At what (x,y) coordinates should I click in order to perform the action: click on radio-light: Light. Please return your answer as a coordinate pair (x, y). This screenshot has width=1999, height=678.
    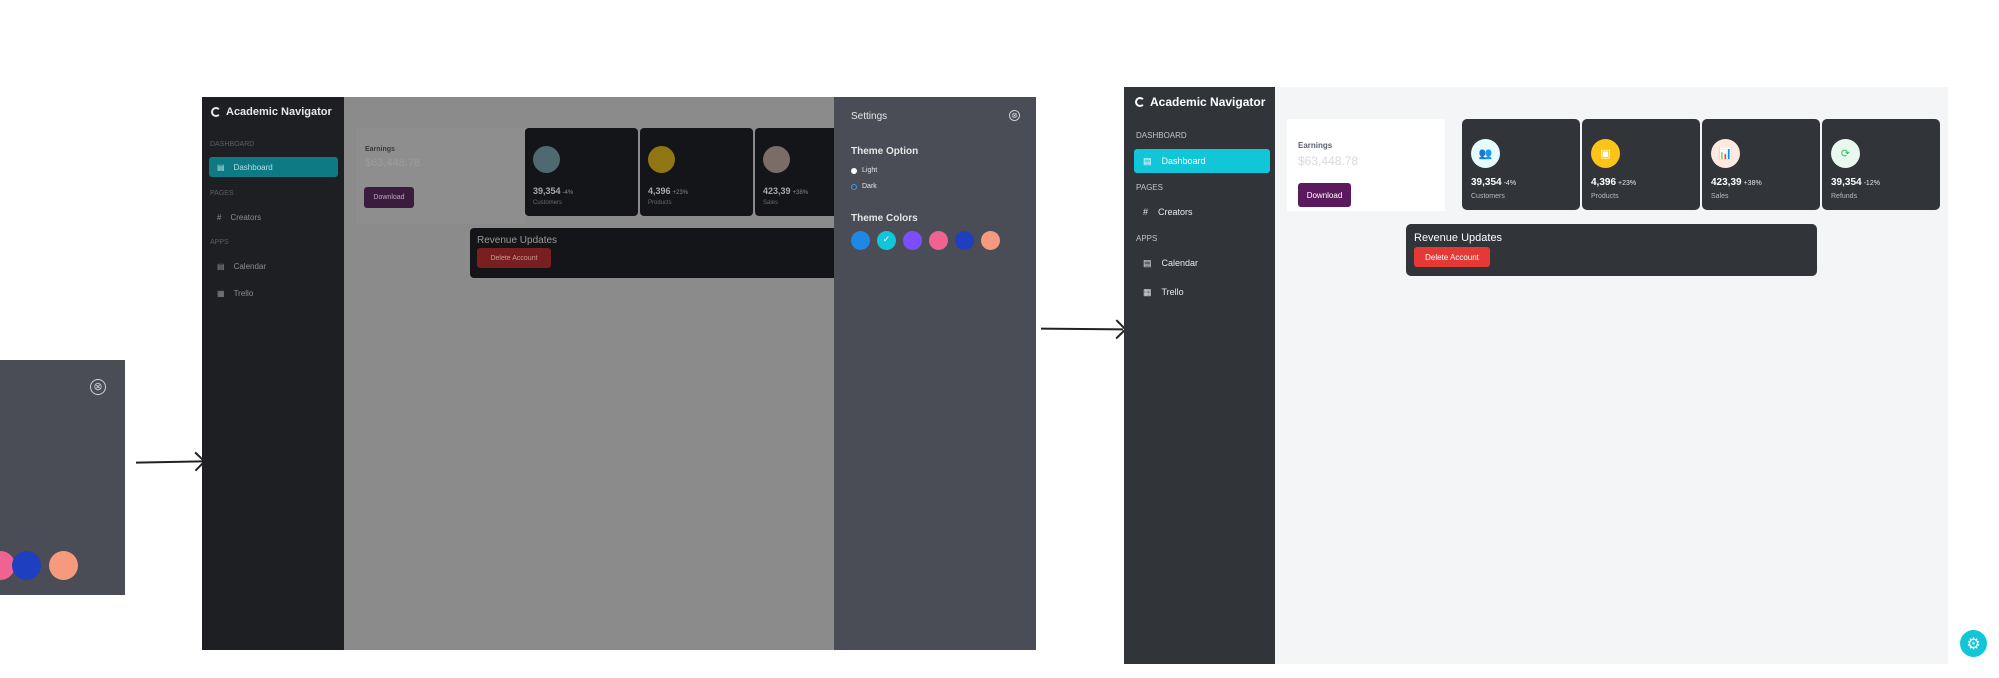
    Looking at the image, I should click on (864, 170).